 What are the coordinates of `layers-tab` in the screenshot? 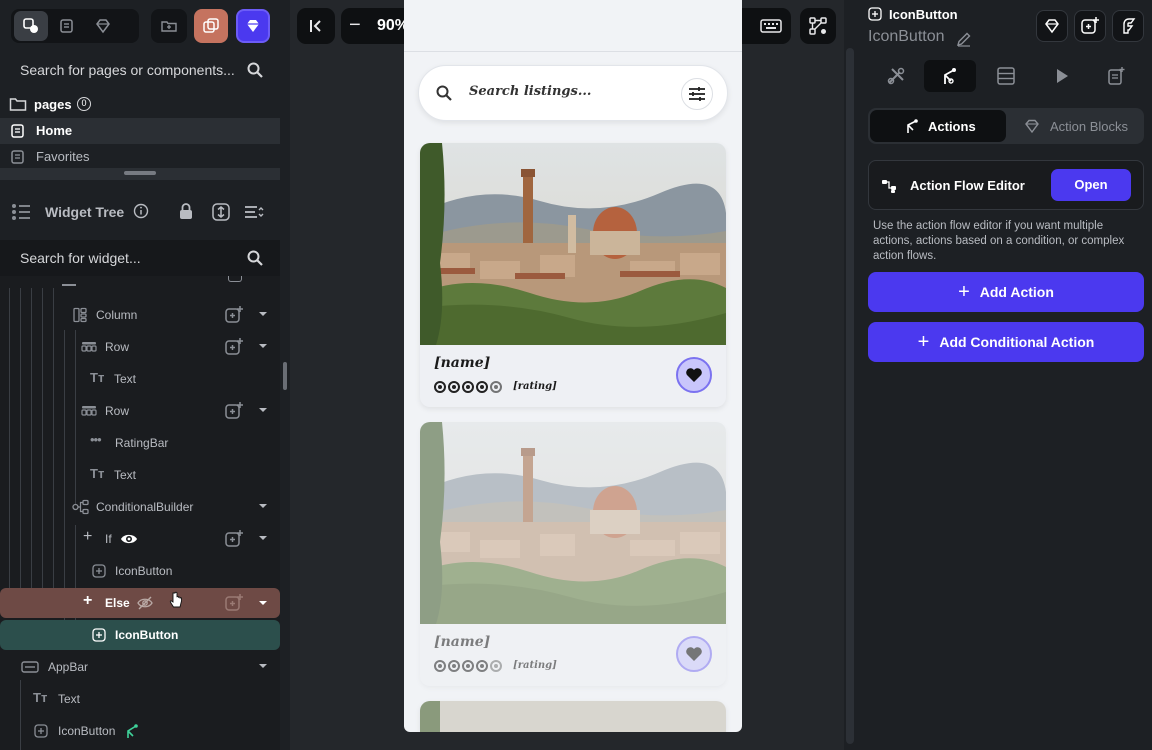 It's located at (67, 26).